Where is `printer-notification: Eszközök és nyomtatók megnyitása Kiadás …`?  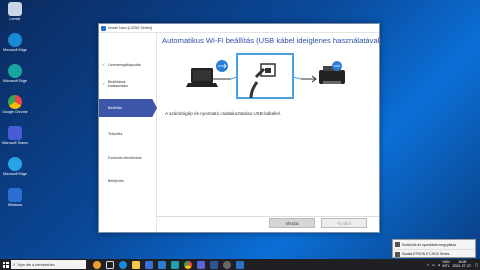 printer-notification: Eszközök és nyomtatók megnyitása Kiadás … is located at coordinates (434, 248).